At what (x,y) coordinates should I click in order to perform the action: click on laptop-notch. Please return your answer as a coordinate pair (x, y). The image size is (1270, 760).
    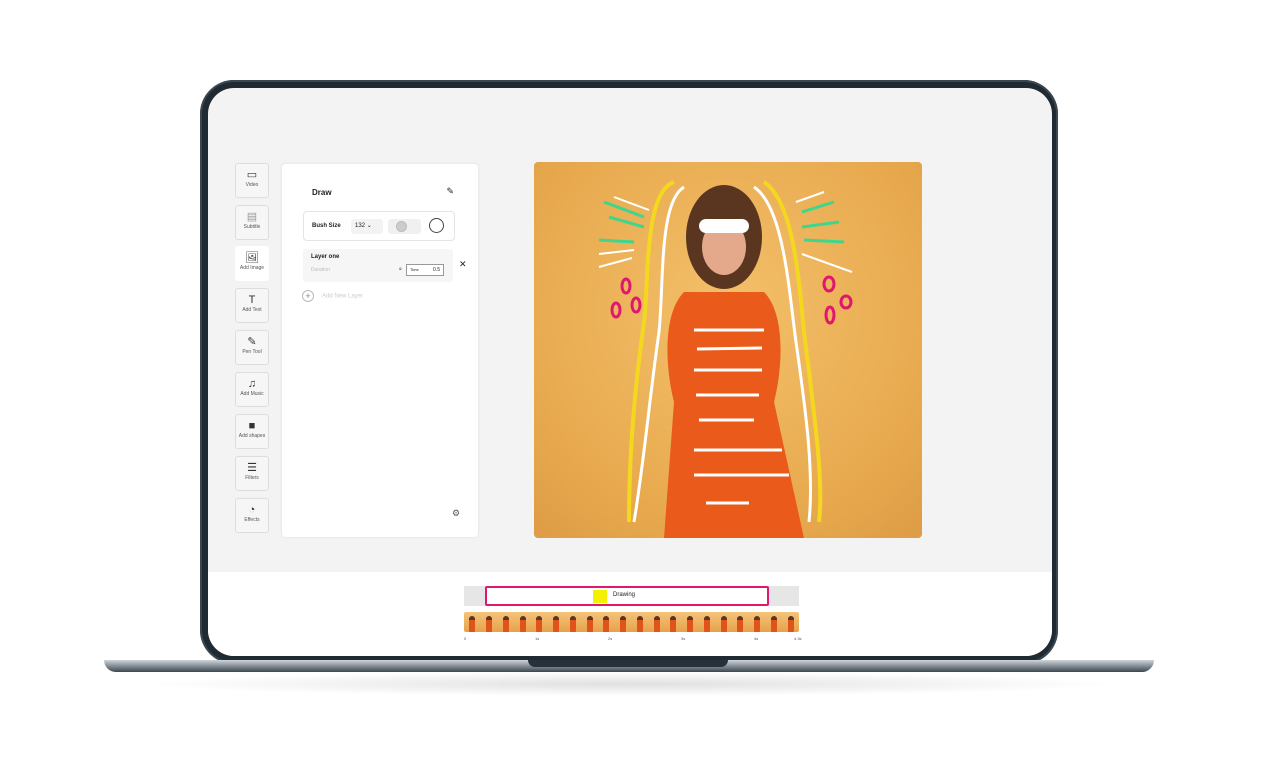
    Looking at the image, I should click on (628, 663).